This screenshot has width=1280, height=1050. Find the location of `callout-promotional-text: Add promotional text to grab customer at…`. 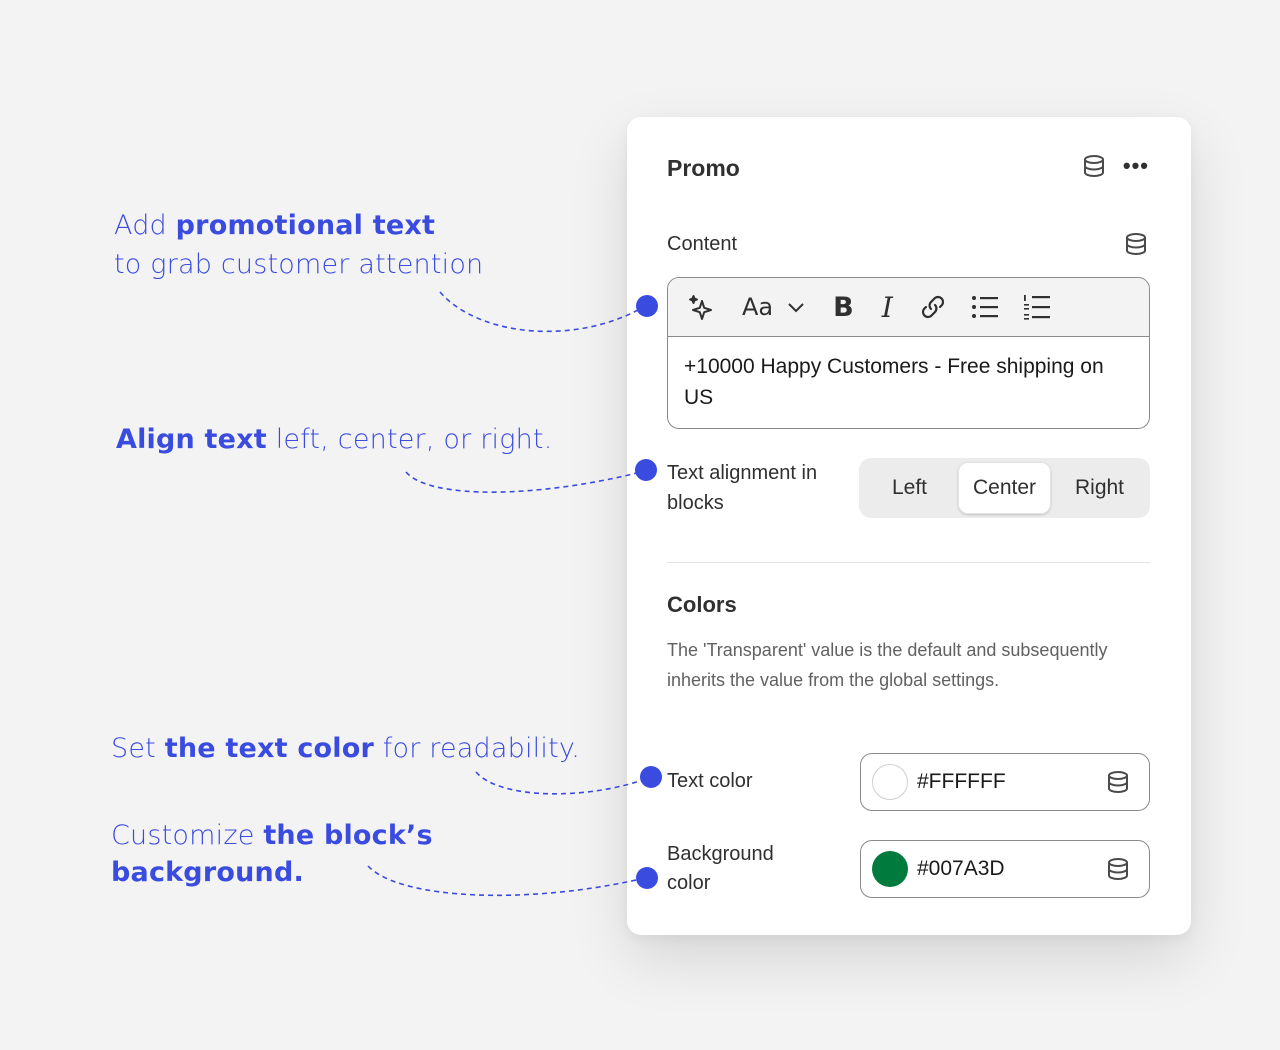

callout-promotional-text: Add promotional text to grab customer at… is located at coordinates (298, 245).